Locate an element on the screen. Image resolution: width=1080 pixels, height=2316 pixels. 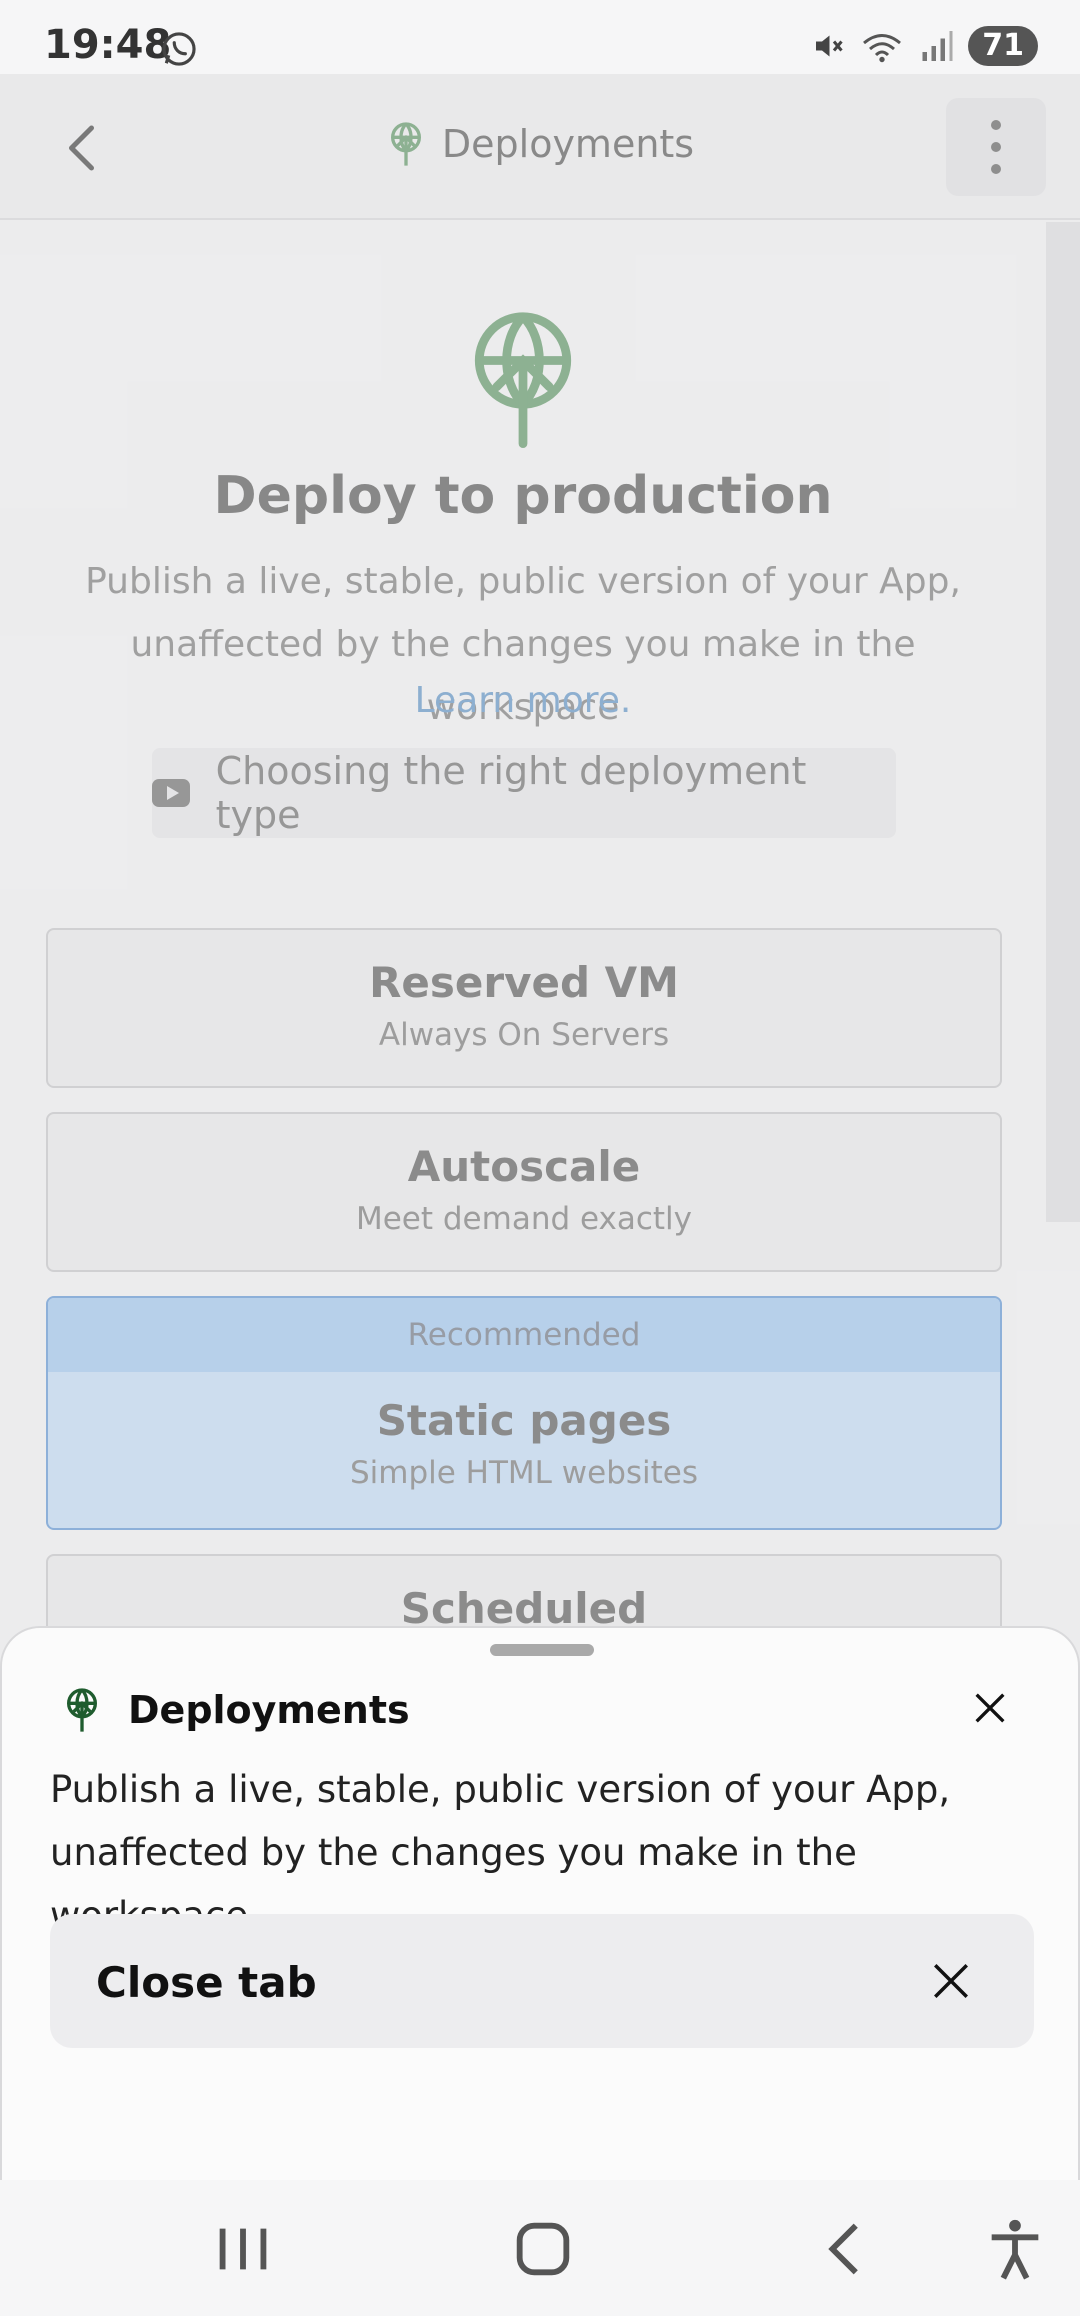
nav-back-icon is located at coordinates (847, 2249).